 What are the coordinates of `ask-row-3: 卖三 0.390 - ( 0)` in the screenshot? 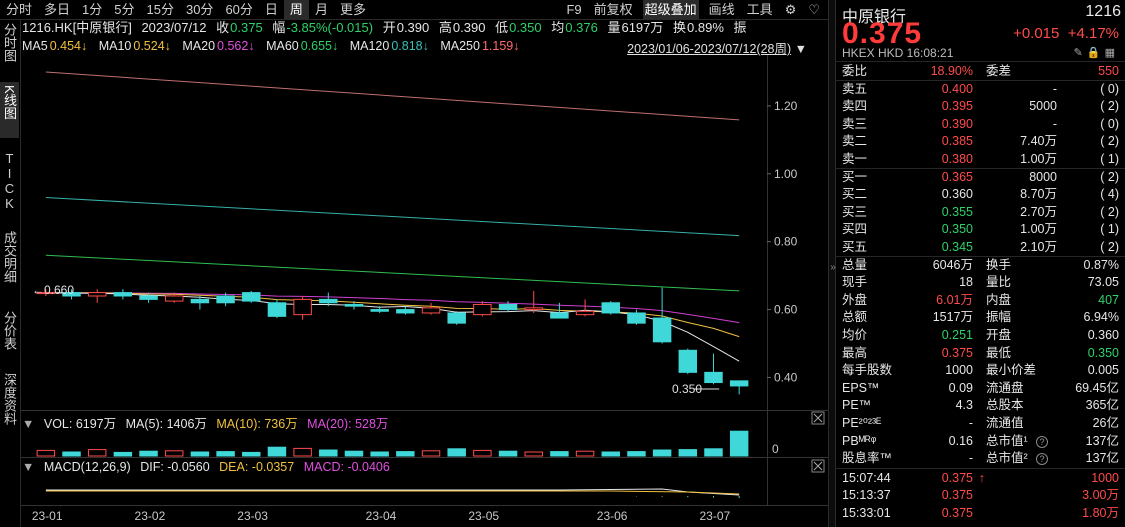 It's located at (980, 125).